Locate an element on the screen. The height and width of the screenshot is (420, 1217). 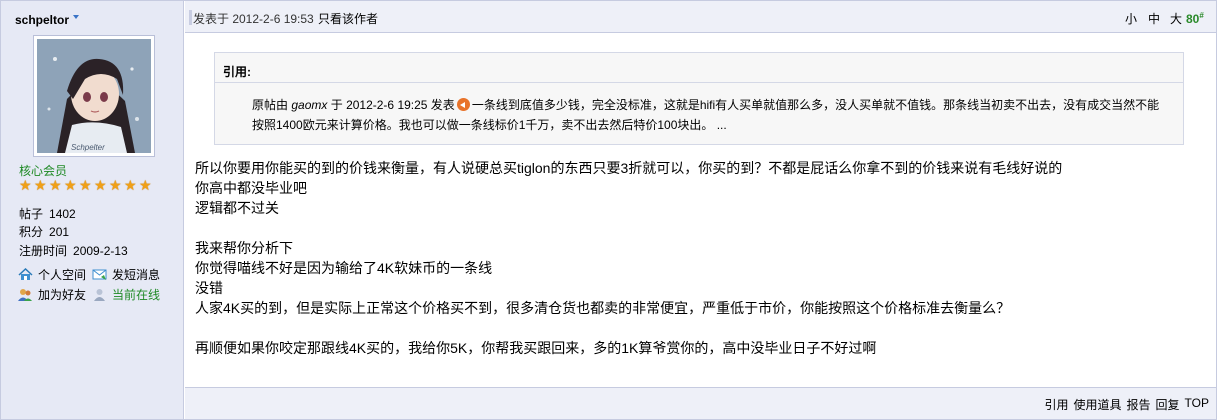
reply-button: 回复 is located at coordinates (1168, 404).